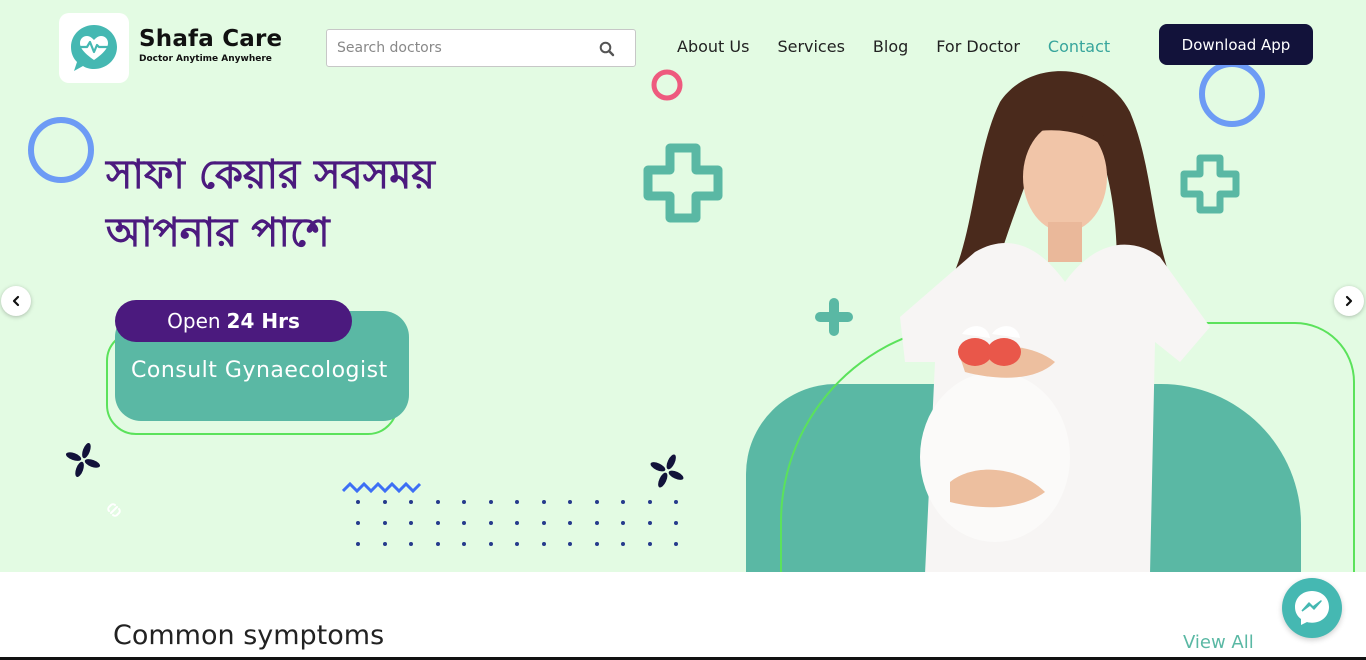  I want to click on nav-services: Services, so click(810, 46).